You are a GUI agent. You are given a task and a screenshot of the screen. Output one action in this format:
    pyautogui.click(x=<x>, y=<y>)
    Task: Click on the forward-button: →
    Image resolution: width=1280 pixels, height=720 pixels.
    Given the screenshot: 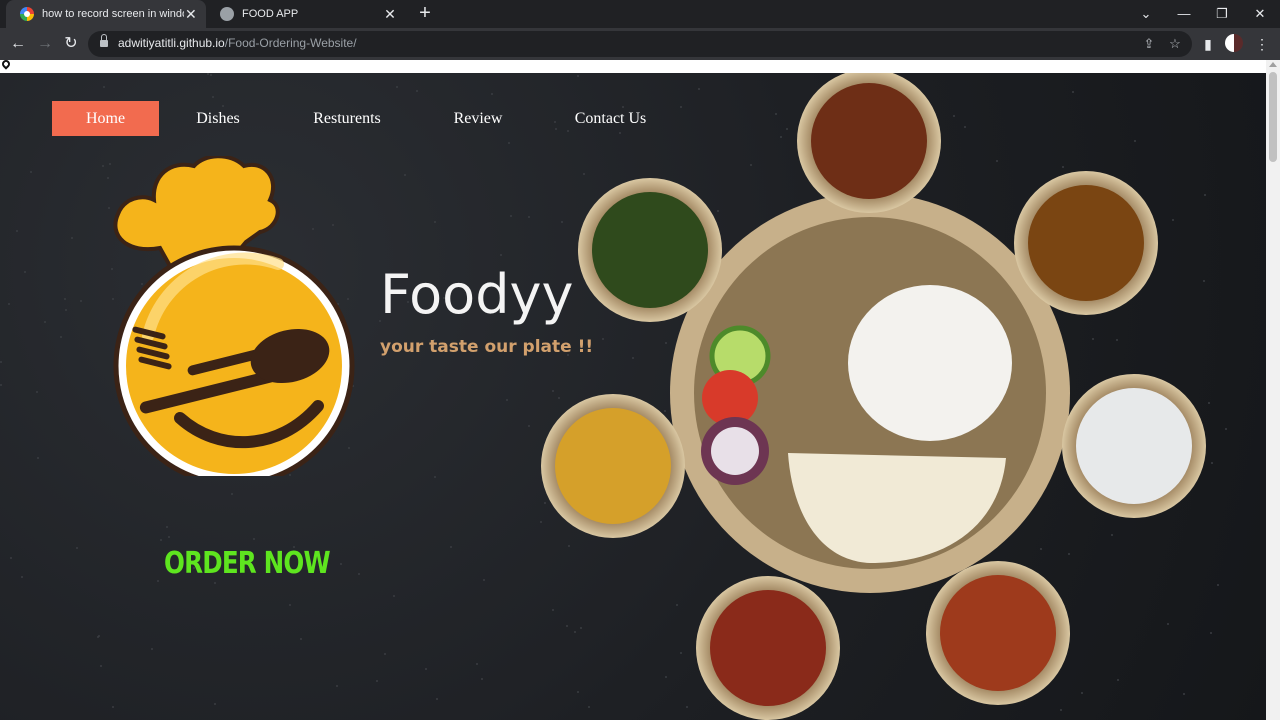 What is the action you would take?
    pyautogui.click(x=45, y=44)
    